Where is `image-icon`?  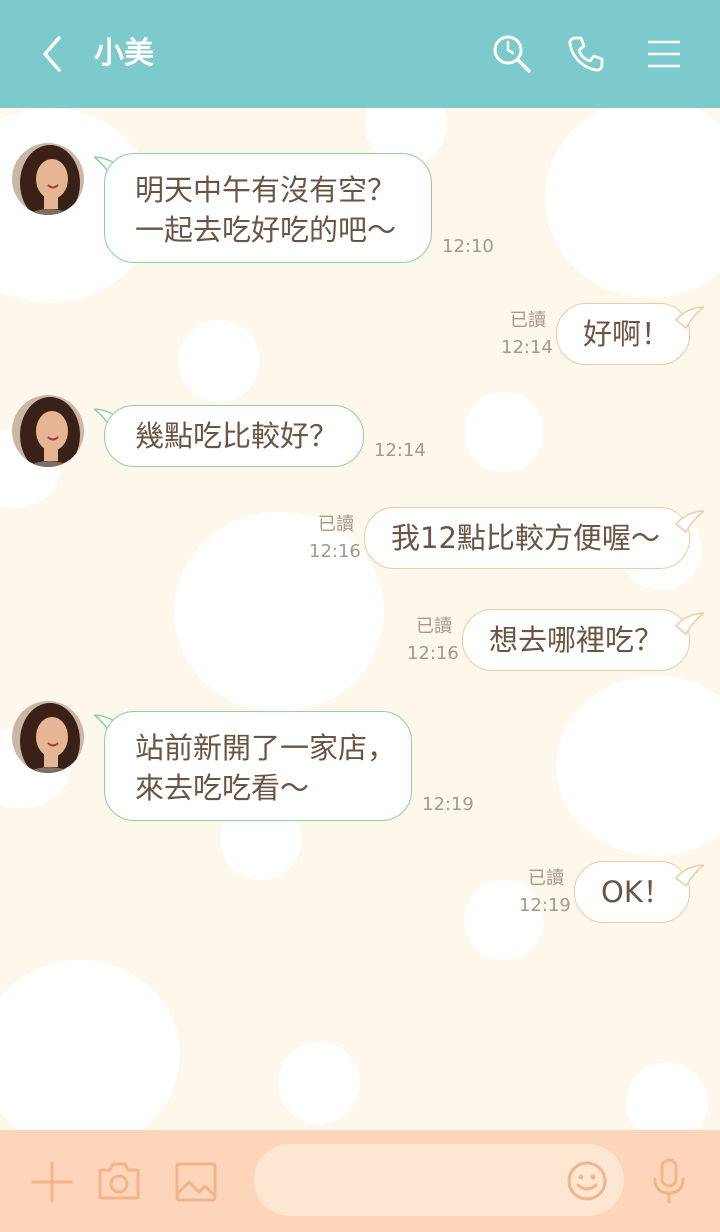
image-icon is located at coordinates (196, 1182).